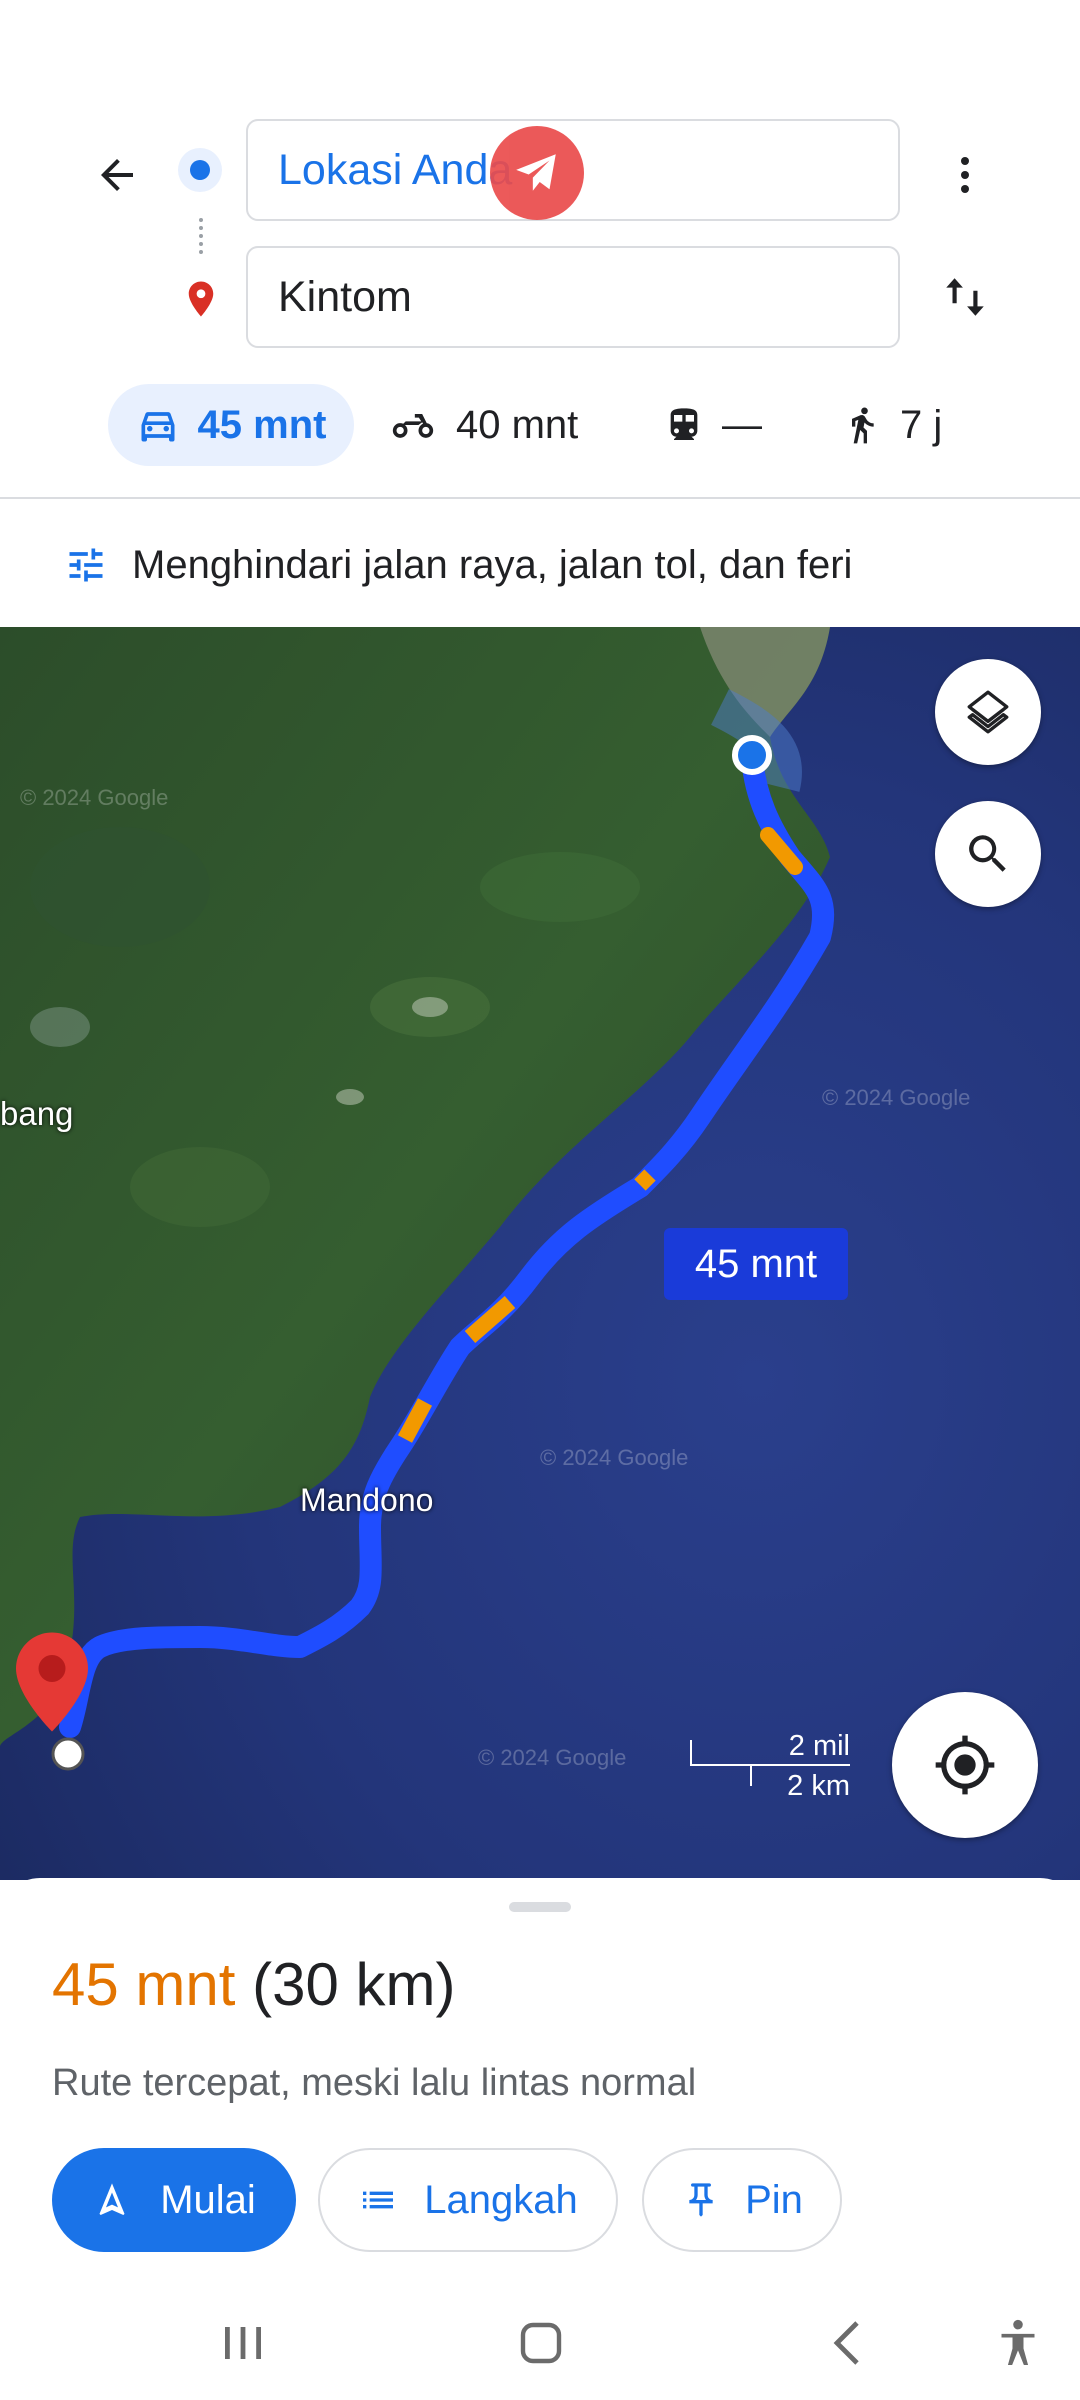 This screenshot has width=1080, height=2400. Describe the element at coordinates (573, 297) in the screenshot. I see `destination-input: Kintom` at that location.